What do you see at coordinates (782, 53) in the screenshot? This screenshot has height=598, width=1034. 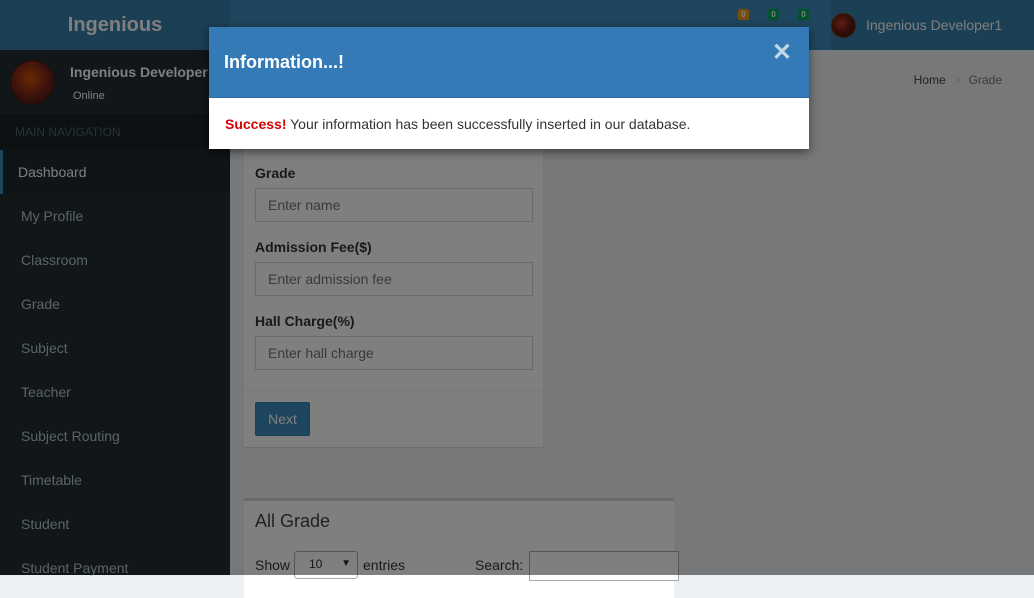 I see `close-icon: ✕` at bounding box center [782, 53].